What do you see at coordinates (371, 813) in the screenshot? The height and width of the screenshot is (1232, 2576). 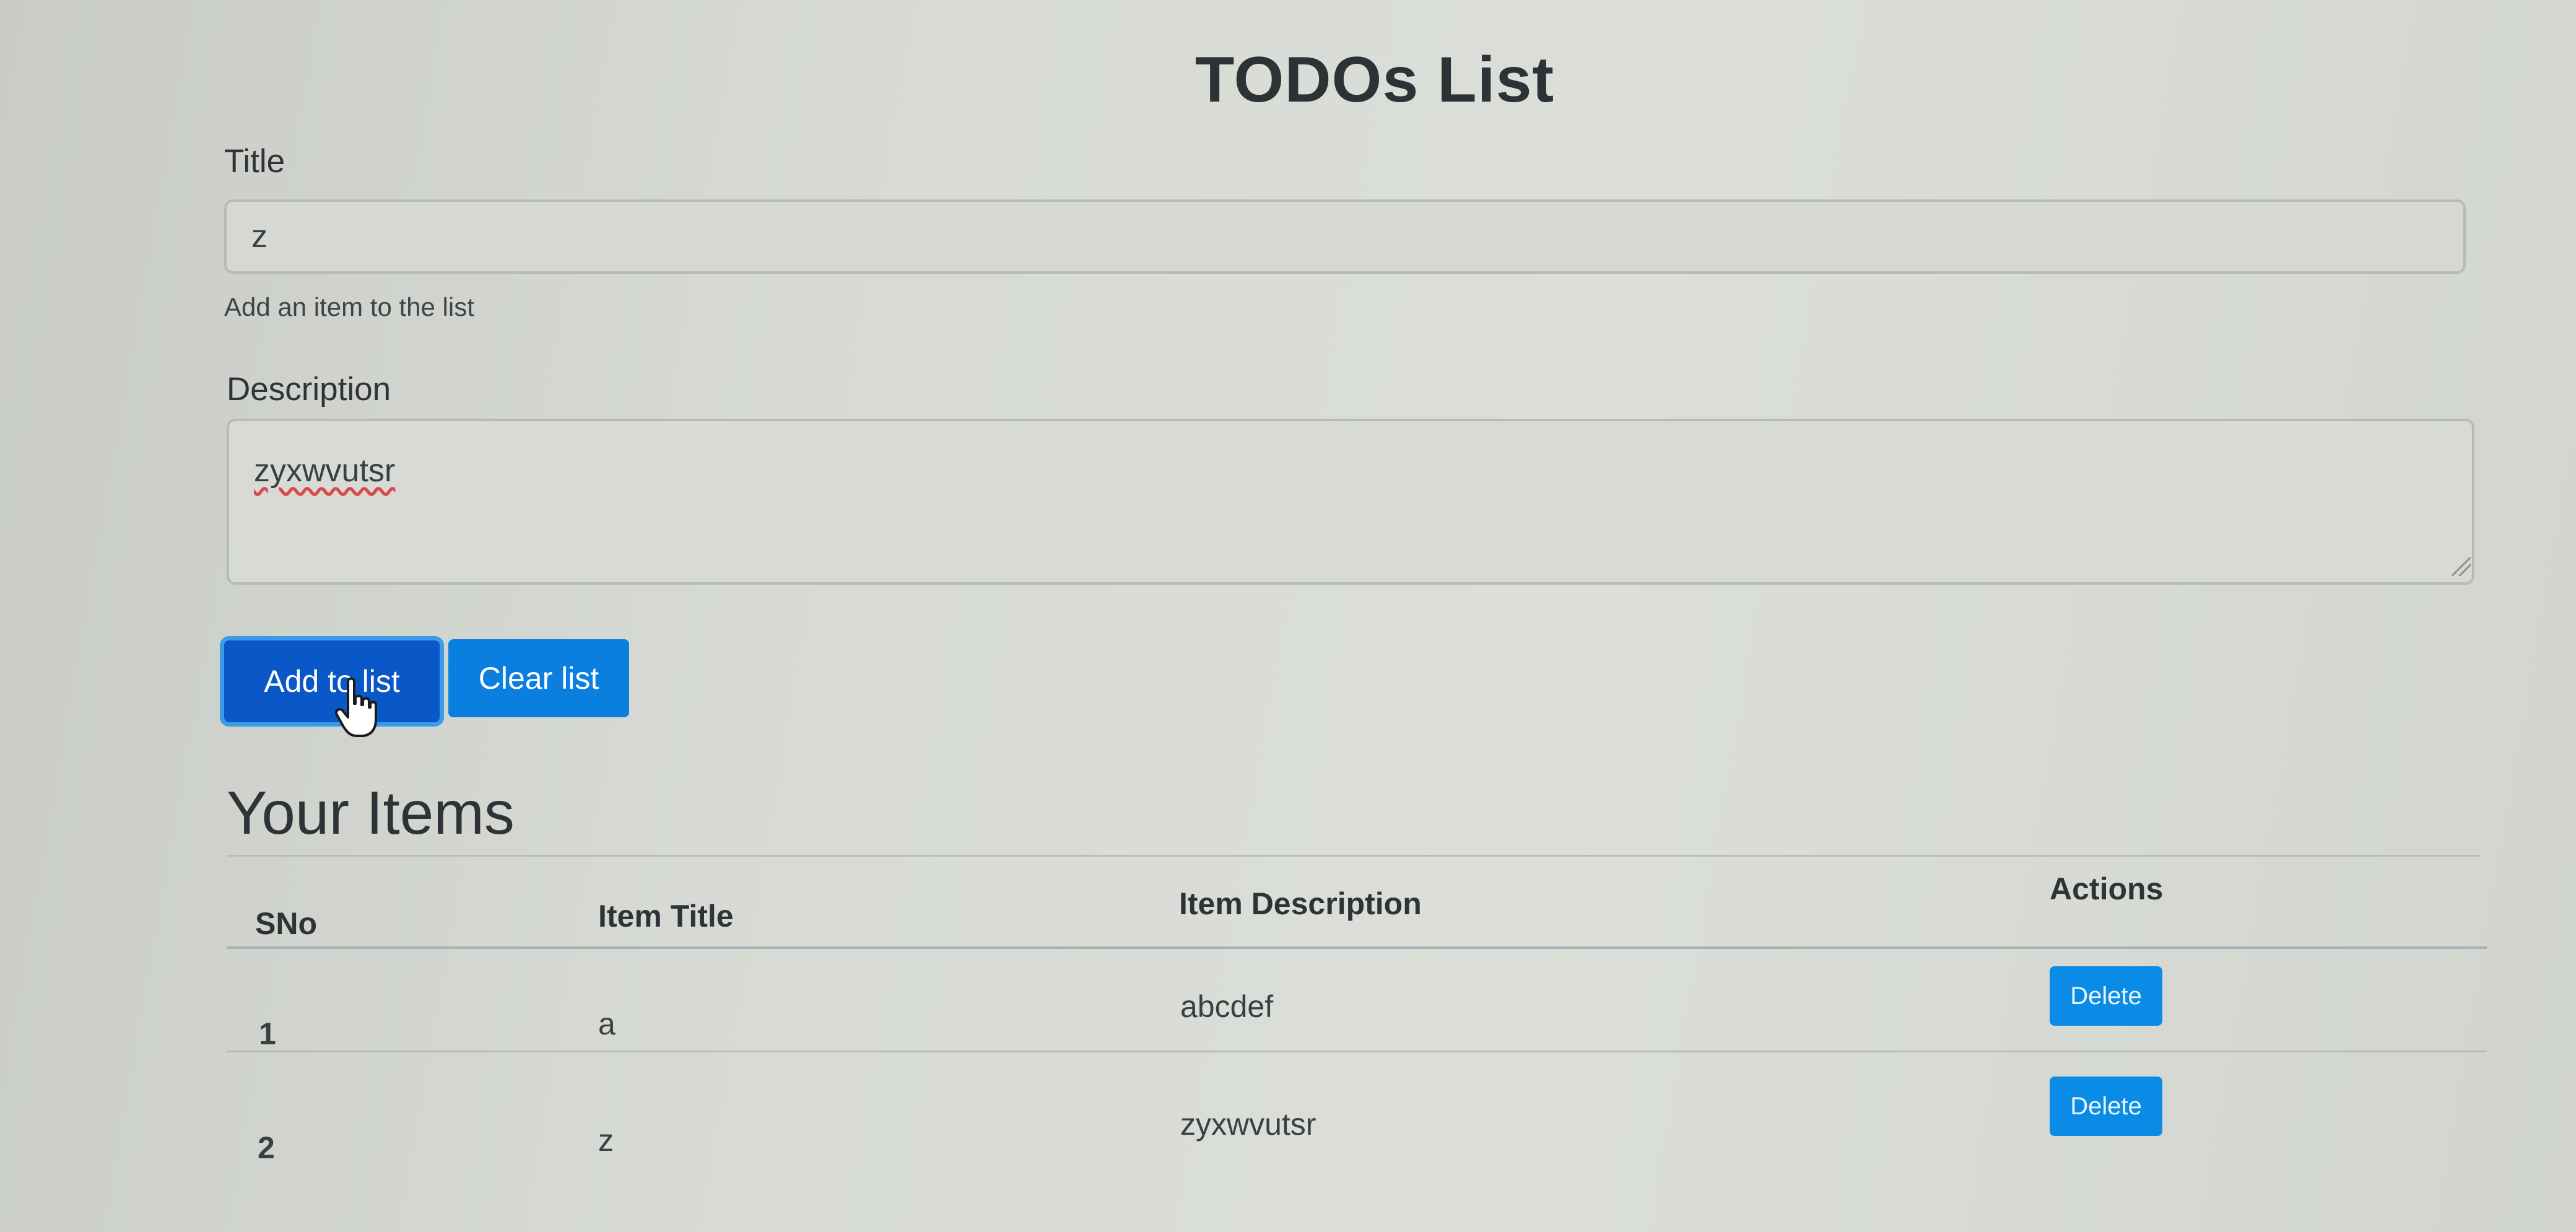 I see `items-section-heading: Your Items` at bounding box center [371, 813].